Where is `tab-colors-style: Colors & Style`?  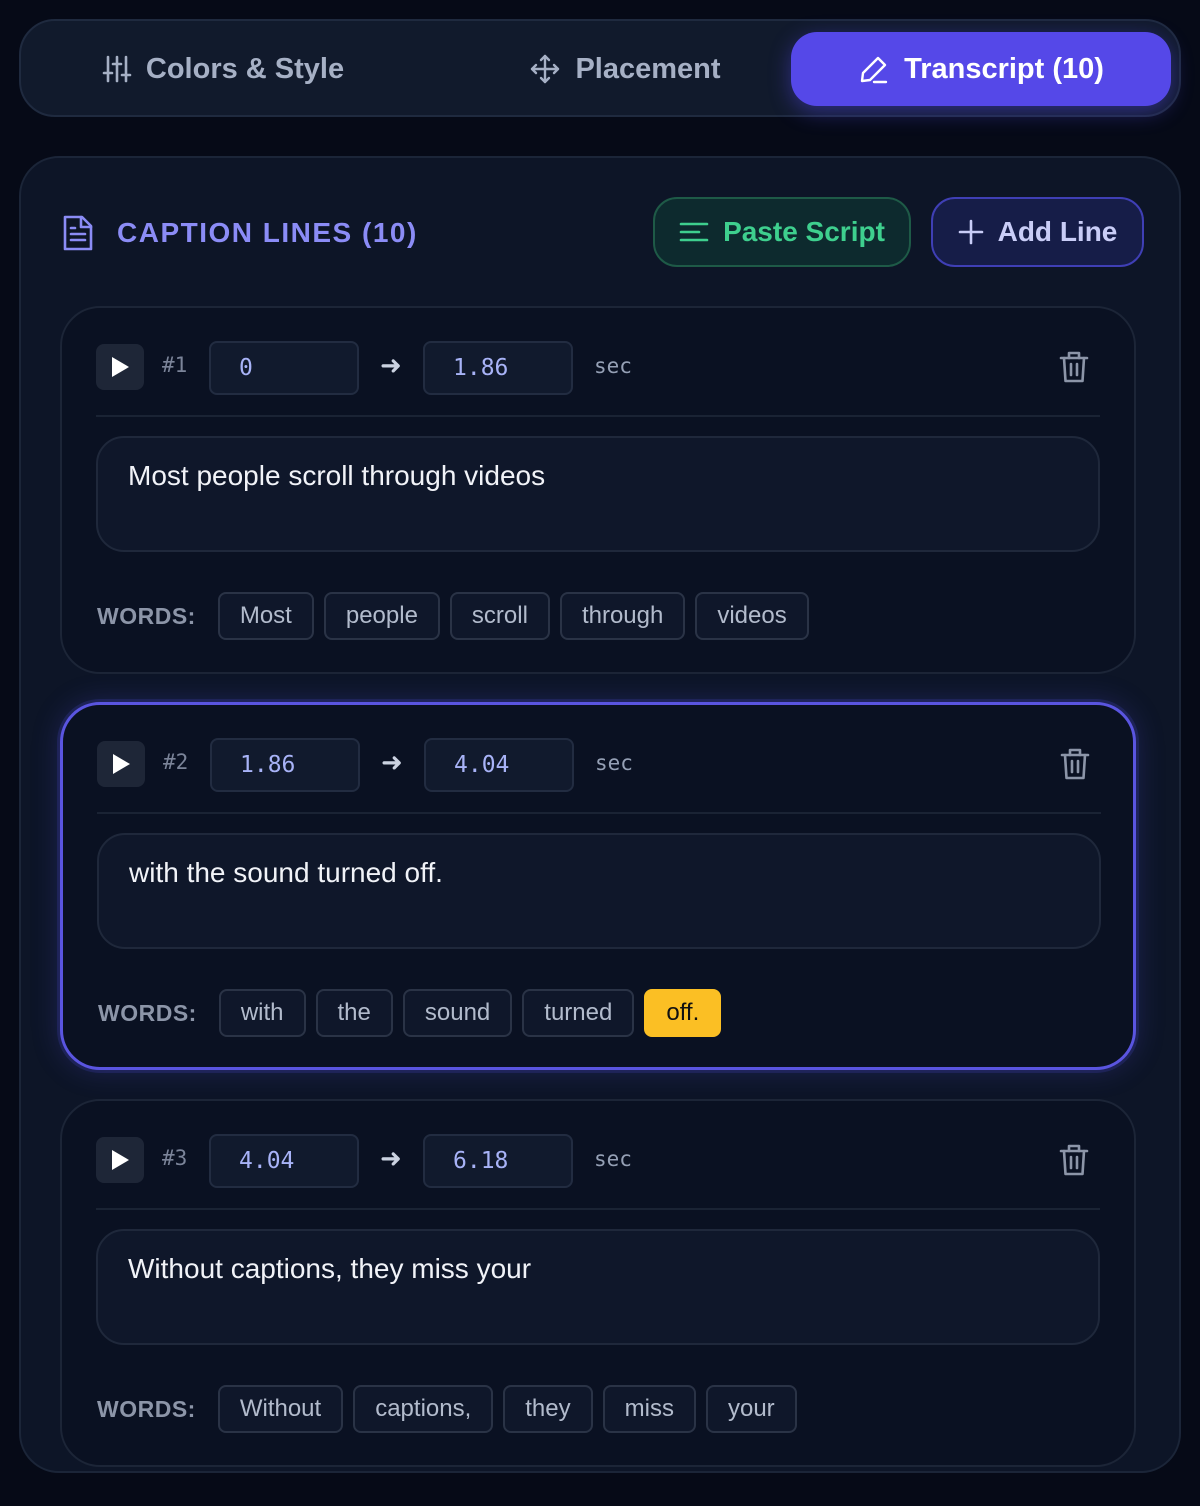
tab-colors-style: Colors & Style is located at coordinates (223, 69).